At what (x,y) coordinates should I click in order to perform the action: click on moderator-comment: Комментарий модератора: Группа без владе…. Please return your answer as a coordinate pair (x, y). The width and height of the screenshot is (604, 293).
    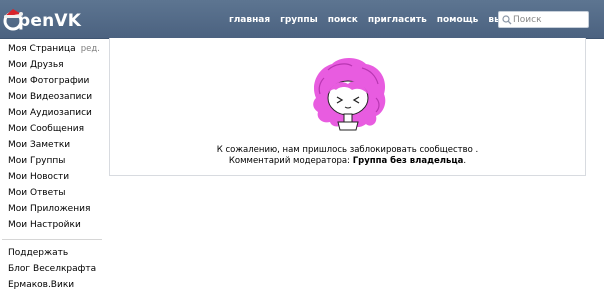
    Looking at the image, I should click on (347, 161).